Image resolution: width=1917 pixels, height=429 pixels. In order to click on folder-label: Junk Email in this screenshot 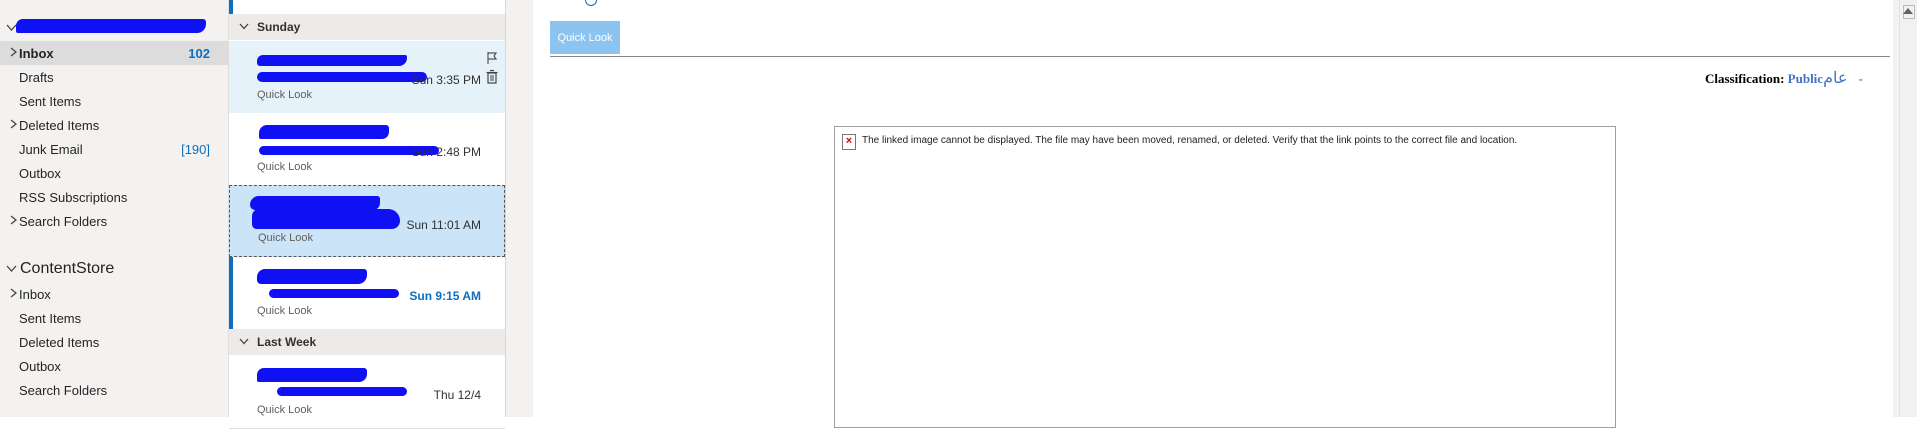, I will do `click(51, 149)`.